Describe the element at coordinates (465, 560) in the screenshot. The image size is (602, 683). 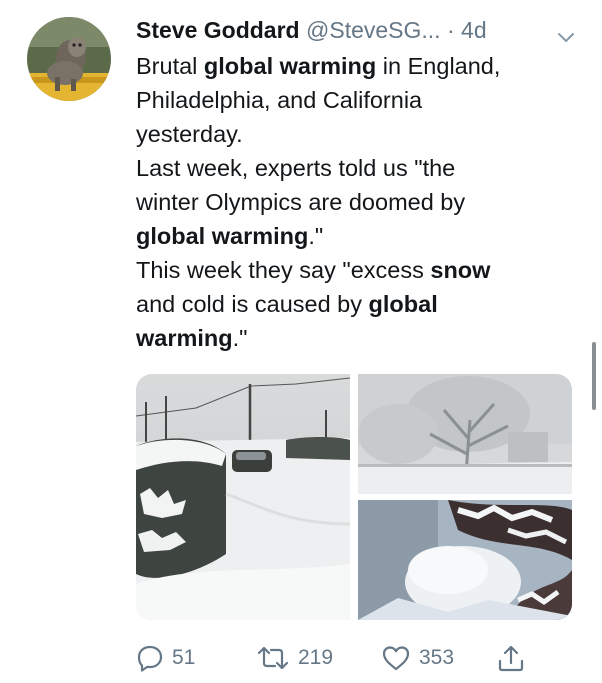
I see `photo-snow-branches` at that location.